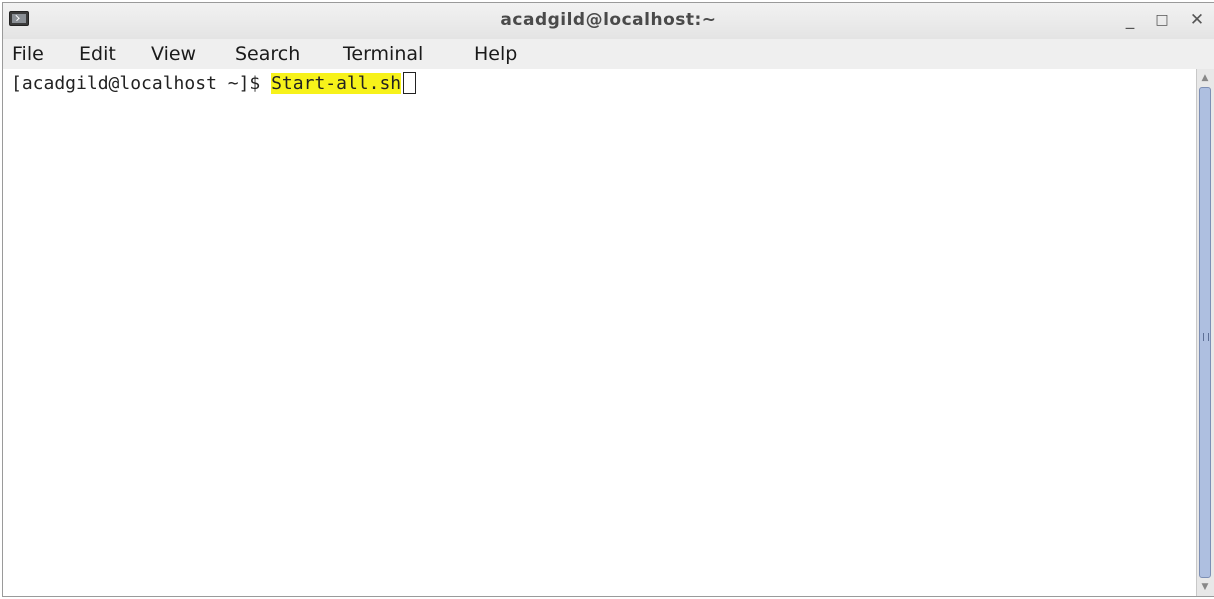 Image resolution: width=1214 pixels, height=599 pixels. What do you see at coordinates (495, 54) in the screenshot?
I see `menu-help: Help` at bounding box center [495, 54].